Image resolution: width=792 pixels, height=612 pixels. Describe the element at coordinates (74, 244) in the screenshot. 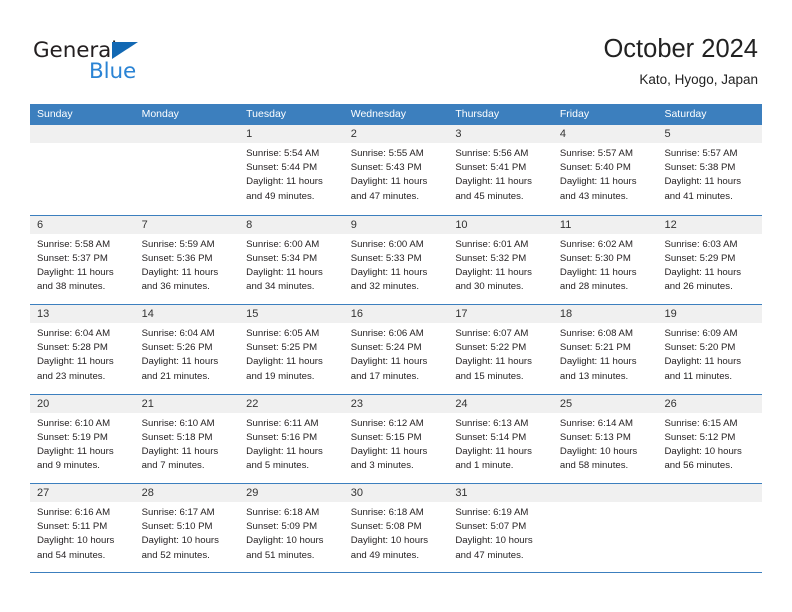

I see `day-detail-line: Sunrise: 5:58 AM` at that location.